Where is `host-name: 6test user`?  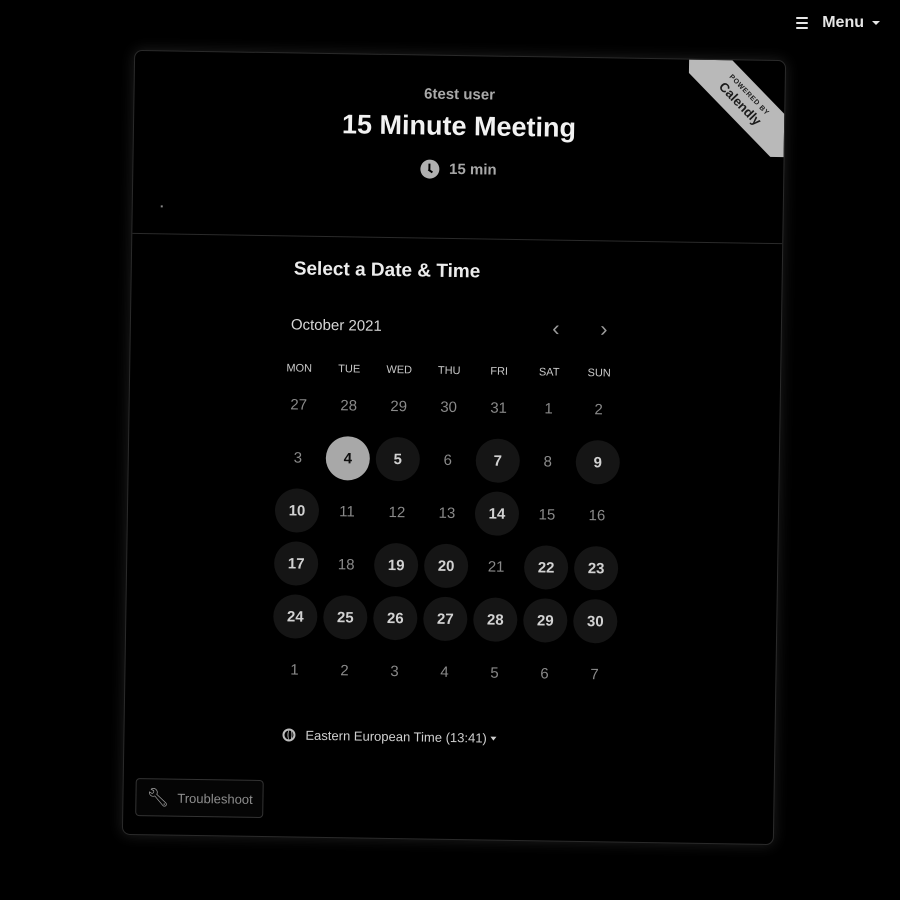 host-name: 6test user is located at coordinates (459, 94).